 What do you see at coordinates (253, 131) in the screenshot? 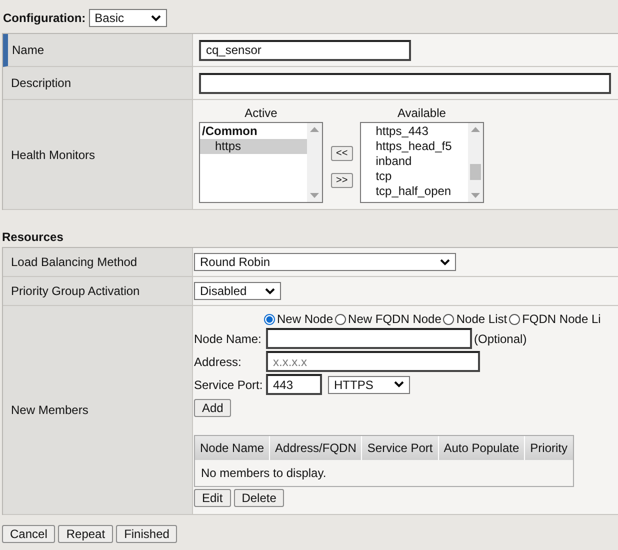
I see `list-option: /Common` at bounding box center [253, 131].